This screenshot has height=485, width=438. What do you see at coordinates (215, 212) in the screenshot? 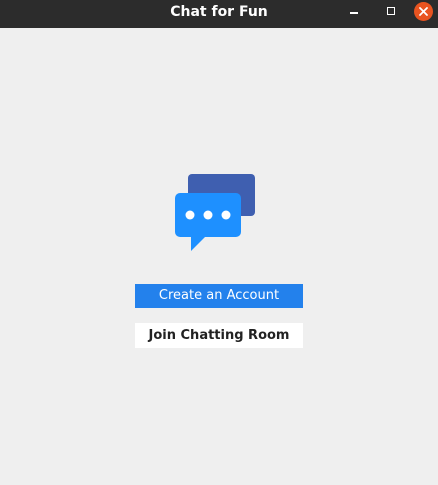
I see `chat-bubbles-icon` at bounding box center [215, 212].